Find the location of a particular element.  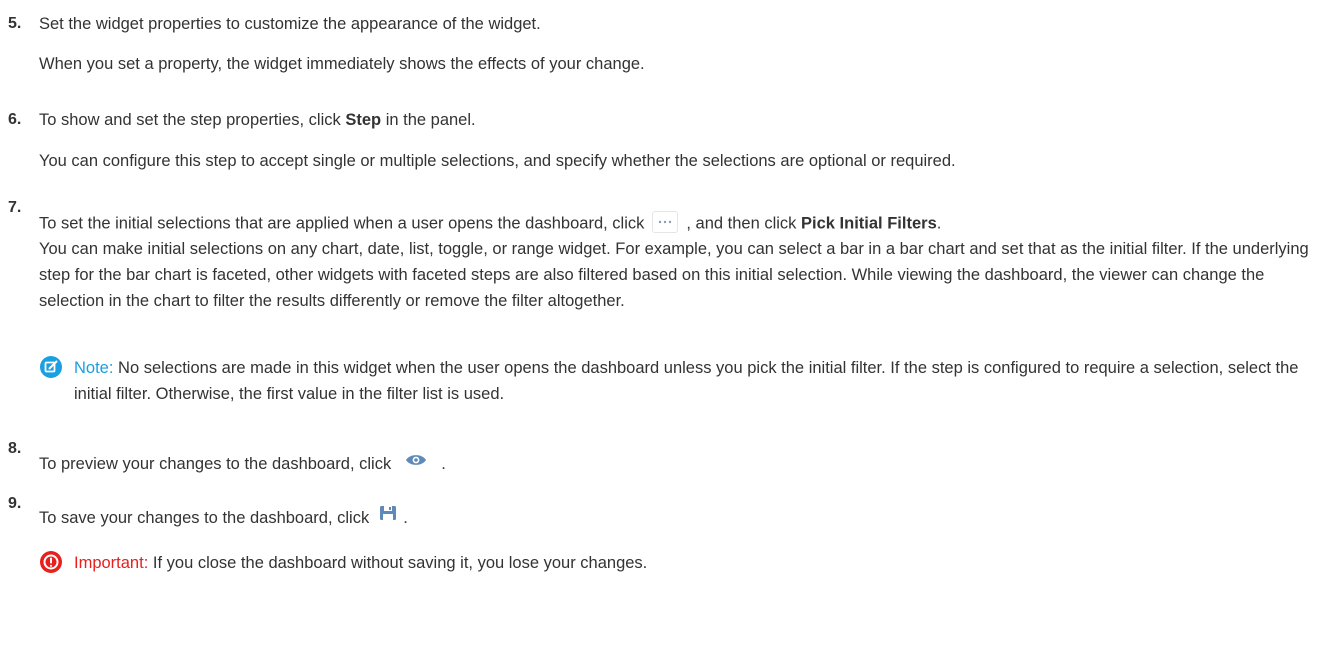

step-text-middle: , and then click is located at coordinates (741, 223).